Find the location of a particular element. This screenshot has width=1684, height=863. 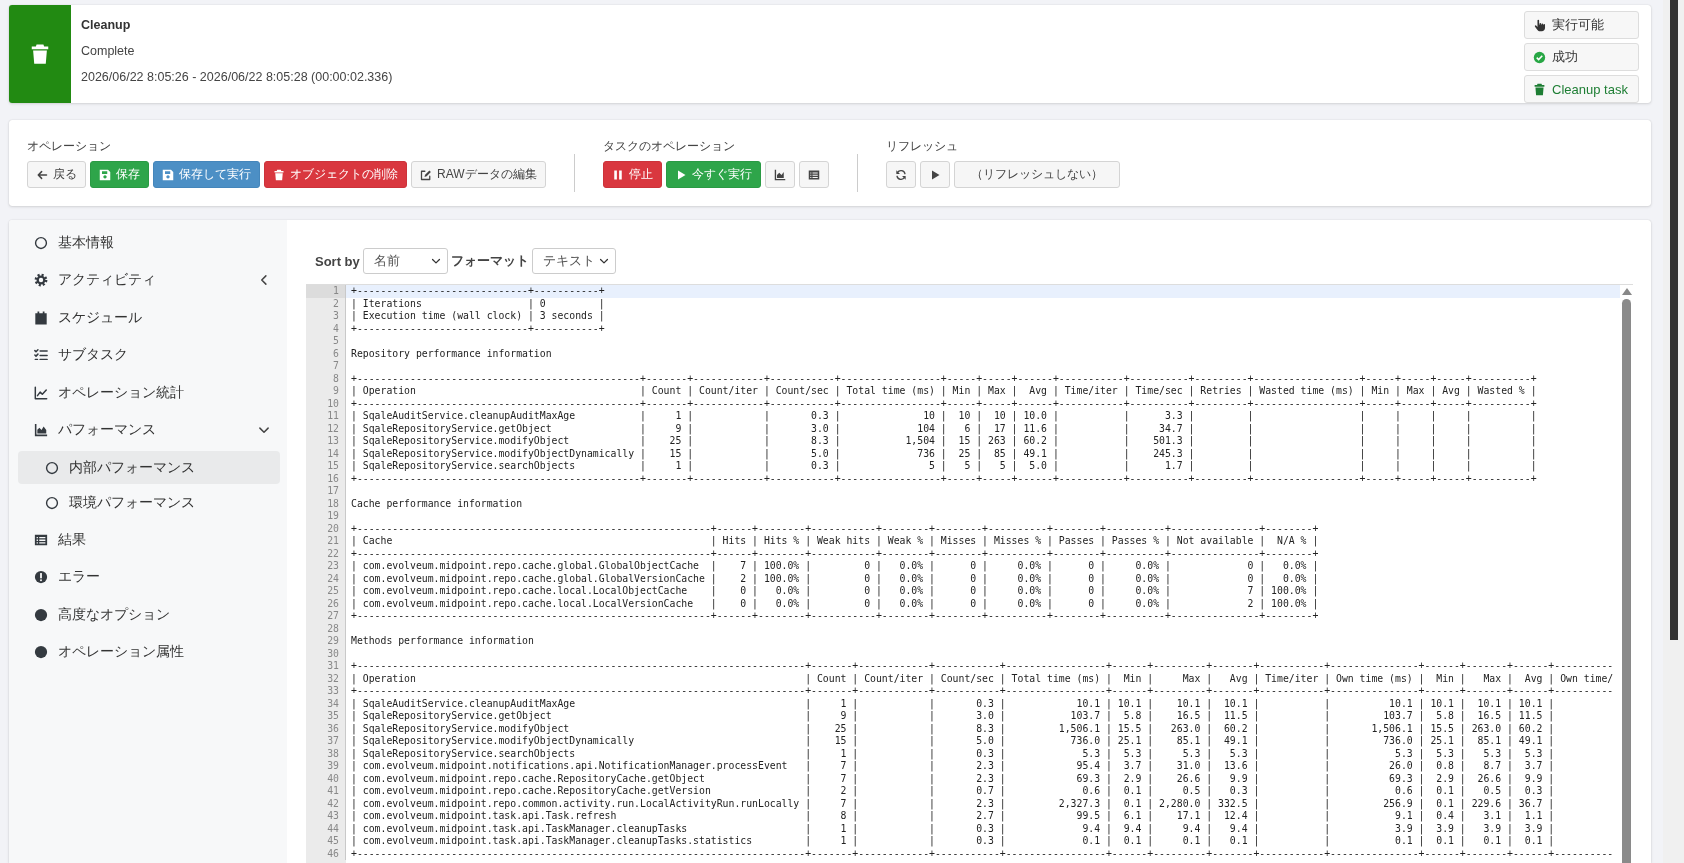

code-line: +-----------------------------+-----------+ is located at coordinates (477, 328).